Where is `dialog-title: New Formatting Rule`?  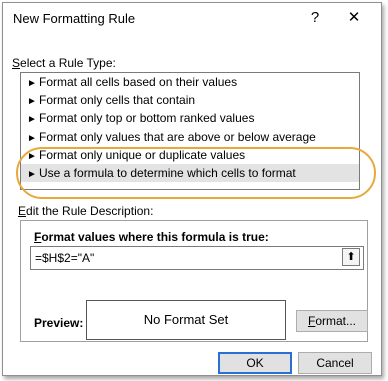 dialog-title: New Formatting Rule is located at coordinates (74, 18).